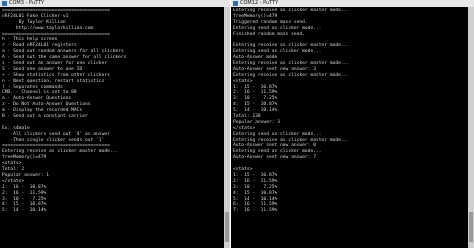 Image resolution: width=474 pixels, height=248 pixels. Describe the element at coordinates (255, 211) in the screenshot. I see `terminal-line: 7: 16 - 11.59%` at that location.